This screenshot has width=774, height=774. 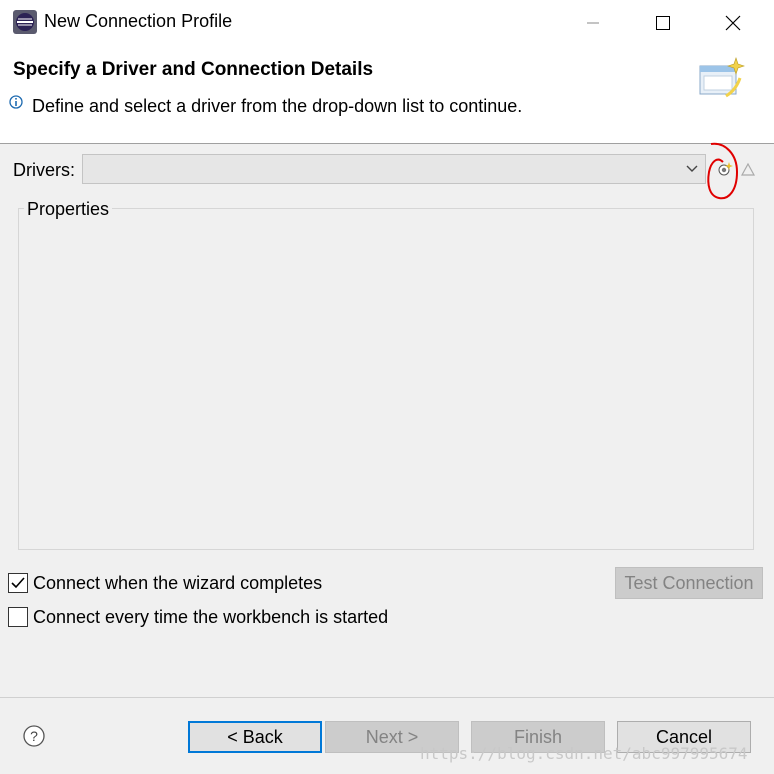 What do you see at coordinates (68, 209) in the screenshot?
I see `properties-group-label: Properties` at bounding box center [68, 209].